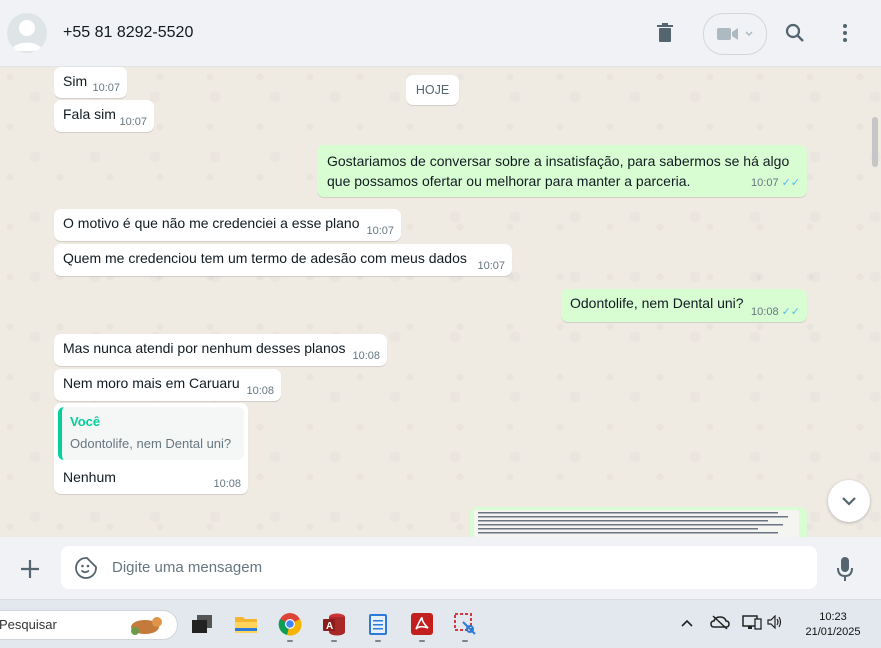 The width and height of the screenshot is (881, 648). Describe the element at coordinates (875, 142) in the screenshot. I see `chat-scrollbar` at that location.